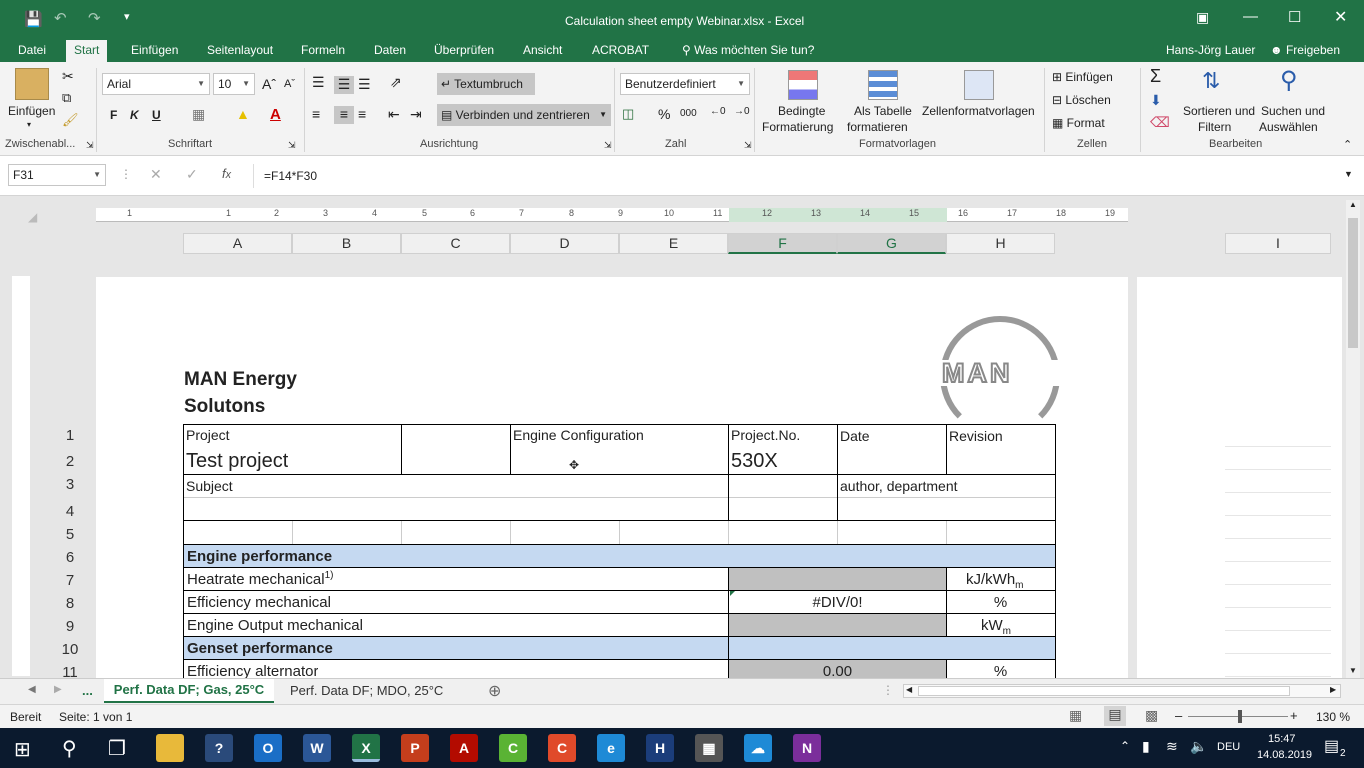 Image resolution: width=1364 pixels, height=768 pixels. What do you see at coordinates (366, 748) in the screenshot?
I see `excel-icon: X` at bounding box center [366, 748].